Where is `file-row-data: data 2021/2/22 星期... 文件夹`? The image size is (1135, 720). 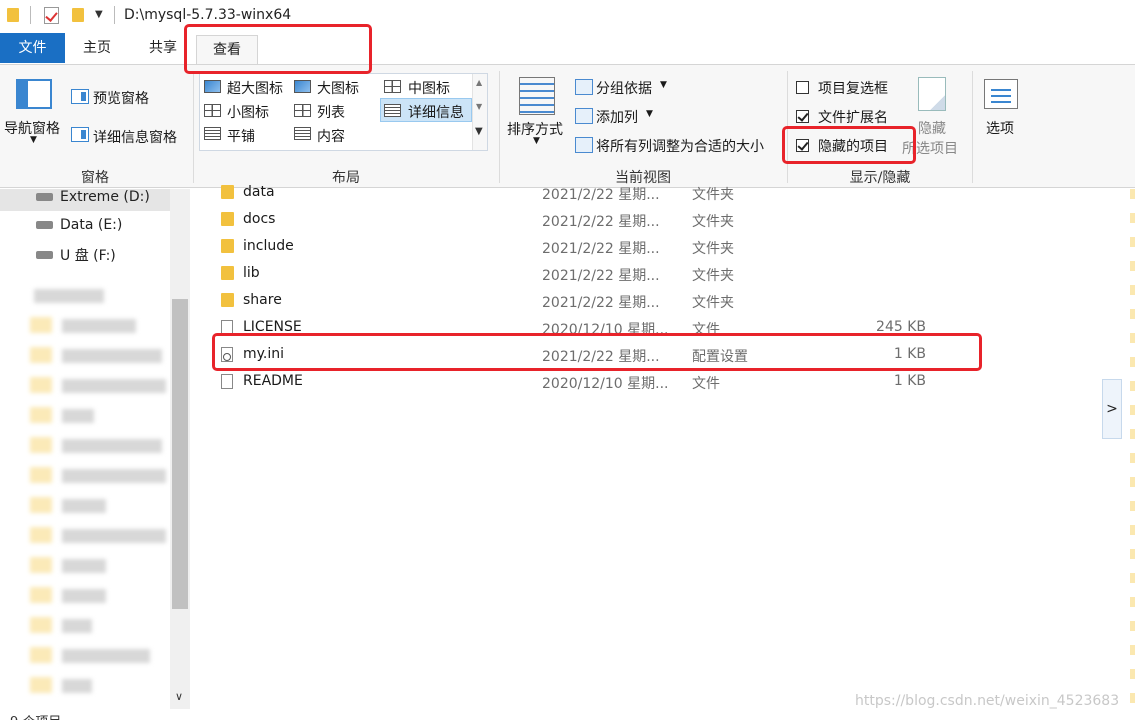 file-row-data: data 2021/2/22 星期... 文件夹 is located at coordinates (646, 192).